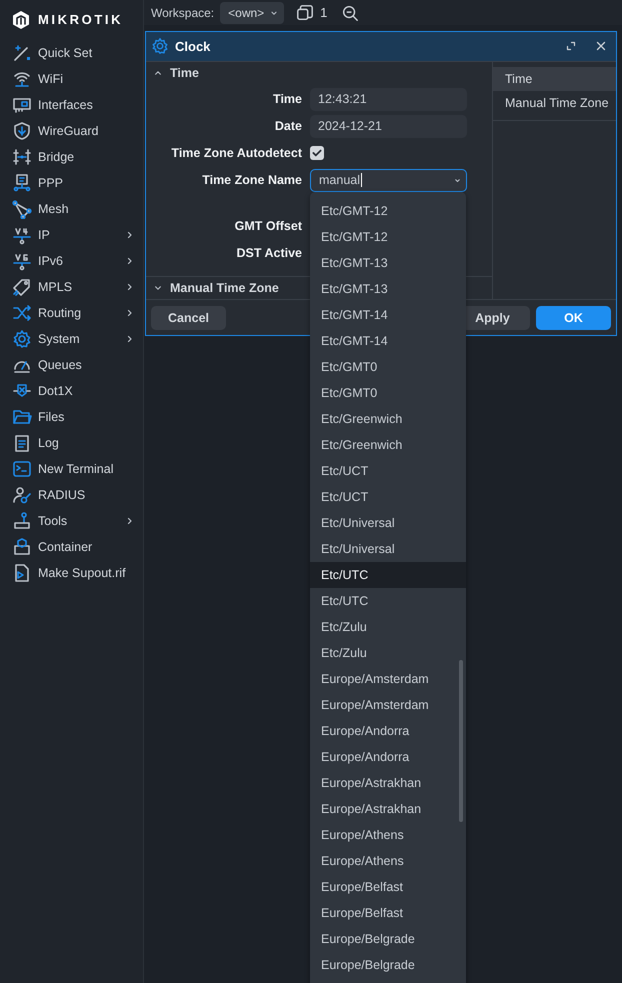  I want to click on v4-icon, so click(22, 235).